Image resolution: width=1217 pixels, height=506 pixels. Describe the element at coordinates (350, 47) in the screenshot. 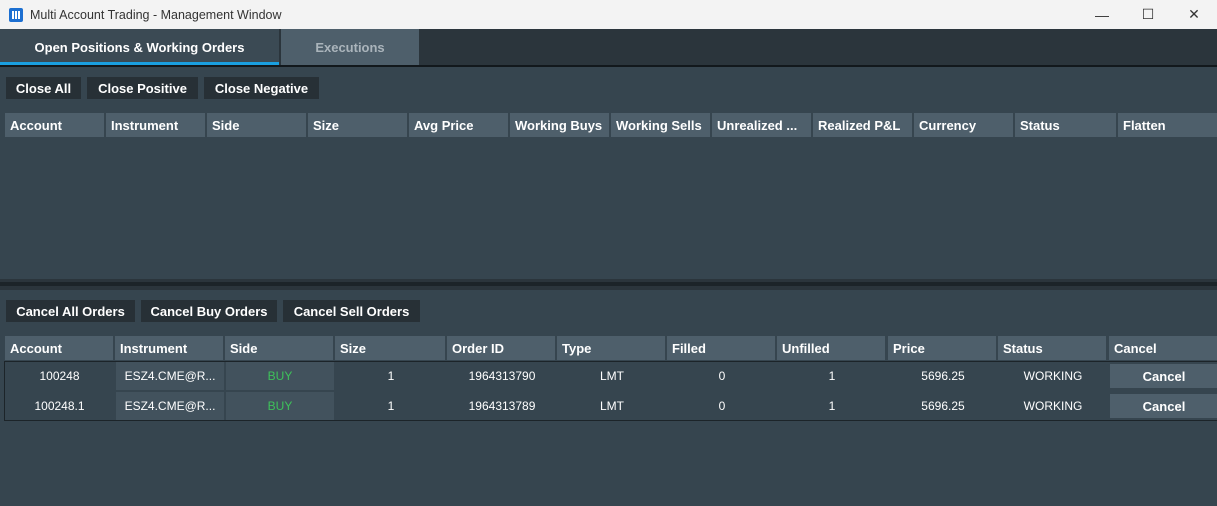

I see `tab-executions: Executions` at that location.